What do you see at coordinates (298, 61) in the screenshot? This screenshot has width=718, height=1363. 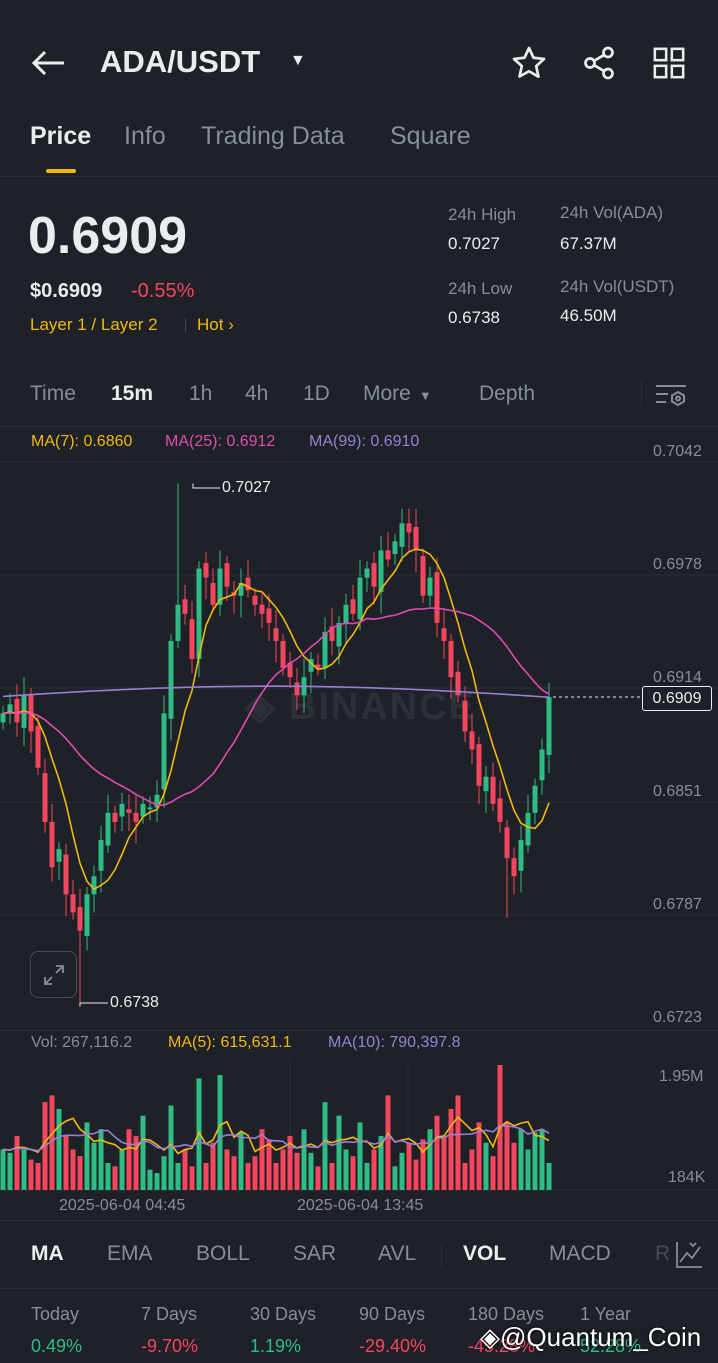 I see `caret-down-icon: ▼` at bounding box center [298, 61].